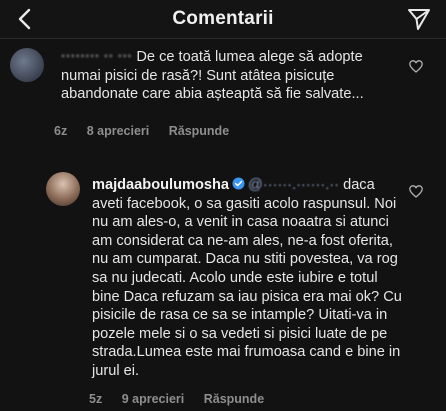  I want to click on page-title: Comentarii, so click(223, 18).